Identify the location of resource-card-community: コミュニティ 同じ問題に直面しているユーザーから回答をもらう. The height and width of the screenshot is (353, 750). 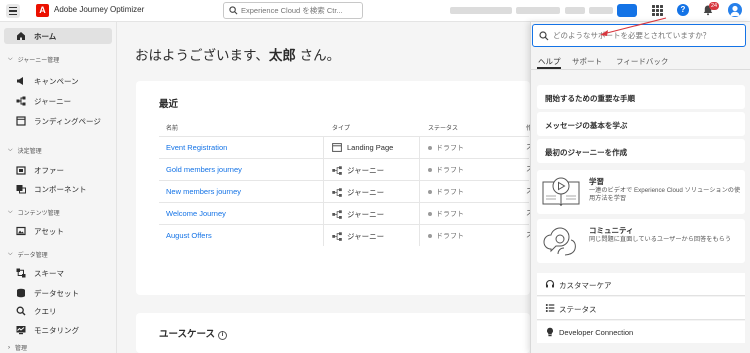
(641, 241).